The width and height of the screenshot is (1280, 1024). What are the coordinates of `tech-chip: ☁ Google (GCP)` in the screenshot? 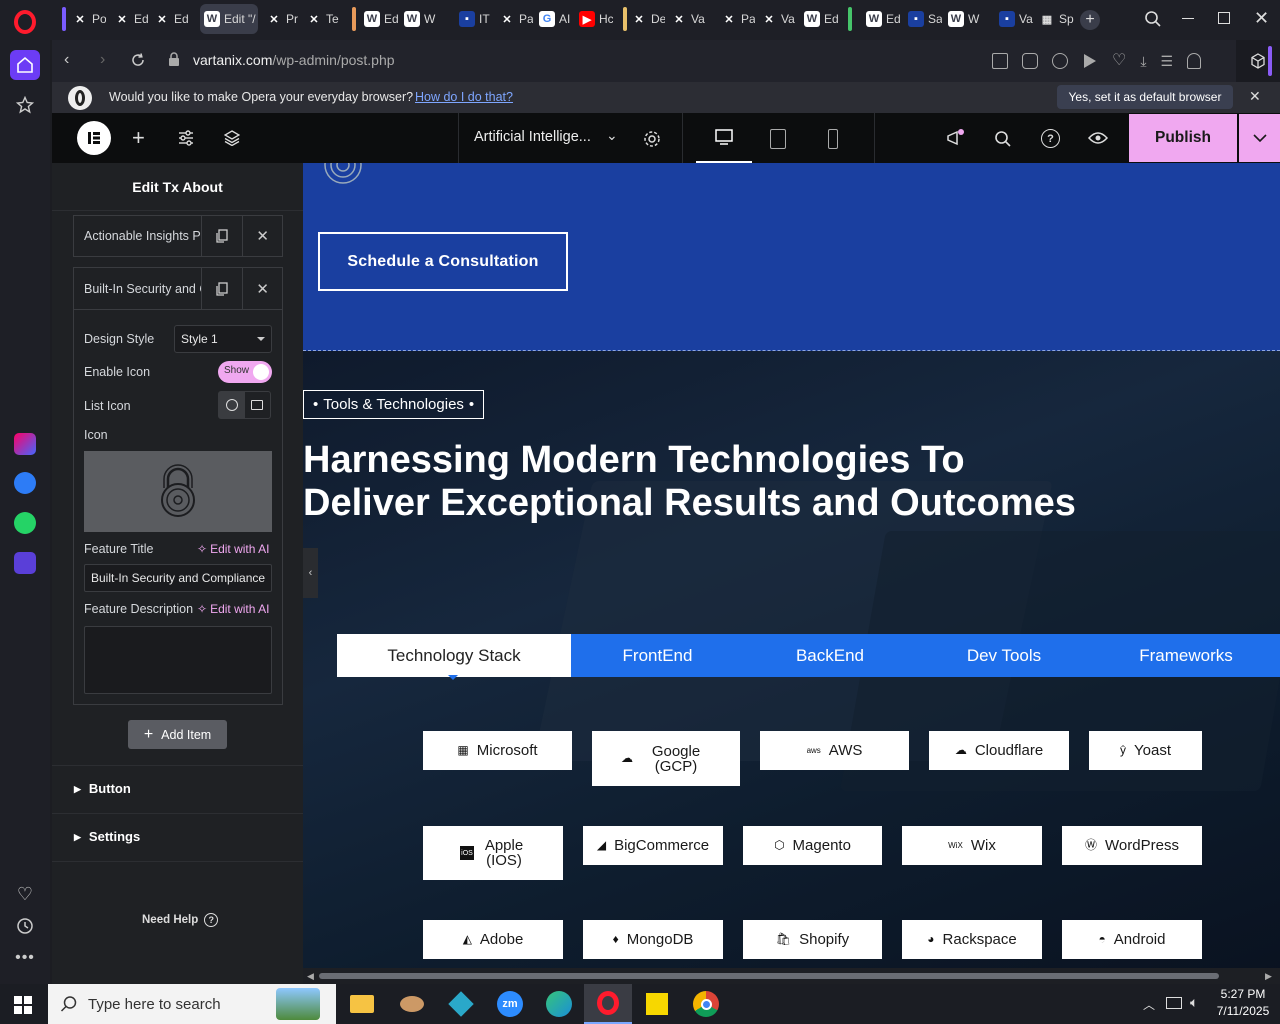 It's located at (666, 758).